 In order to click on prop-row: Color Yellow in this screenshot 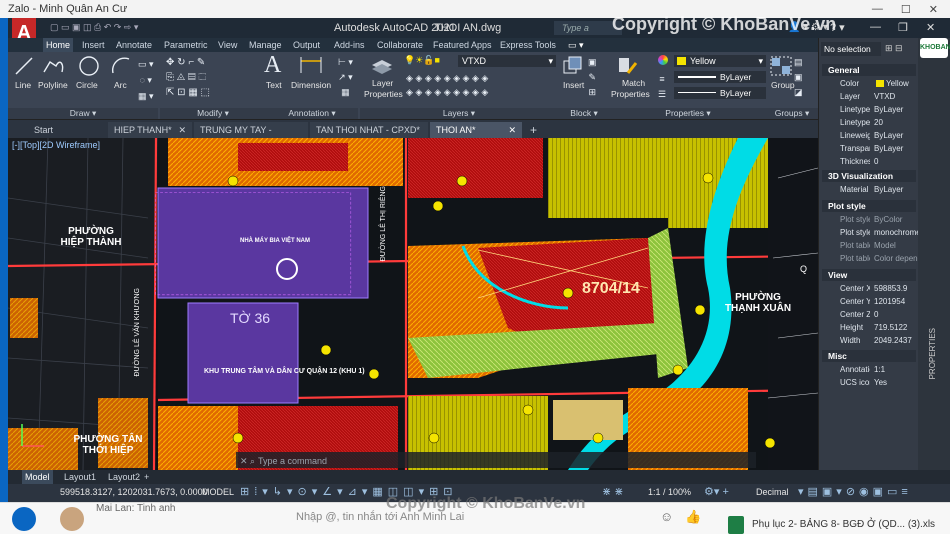, I will do `click(869, 83)`.